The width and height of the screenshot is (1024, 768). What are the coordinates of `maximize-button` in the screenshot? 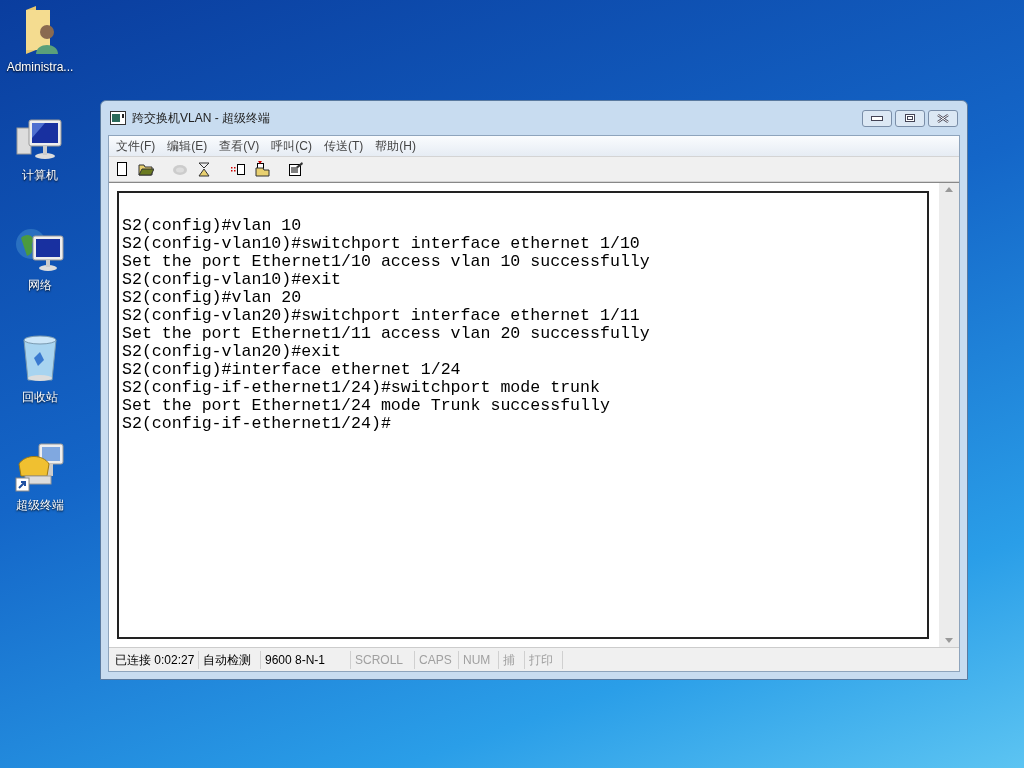 It's located at (910, 118).